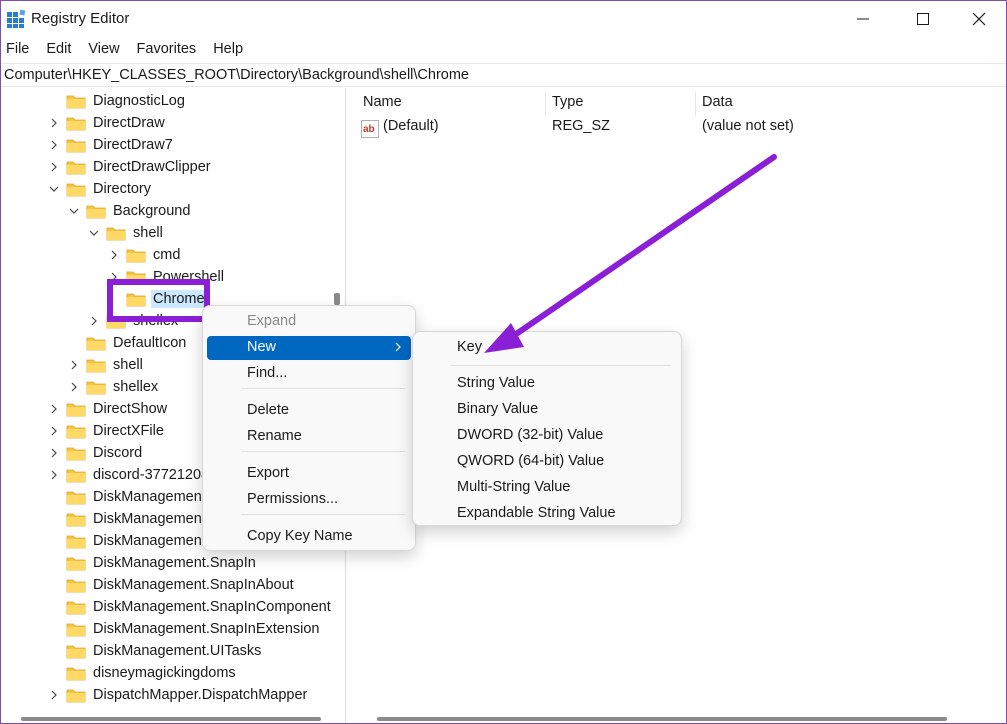 Image resolution: width=1007 pixels, height=724 pixels. Describe the element at coordinates (142, 673) in the screenshot. I see `tree-node: disneymagickingdoms` at that location.